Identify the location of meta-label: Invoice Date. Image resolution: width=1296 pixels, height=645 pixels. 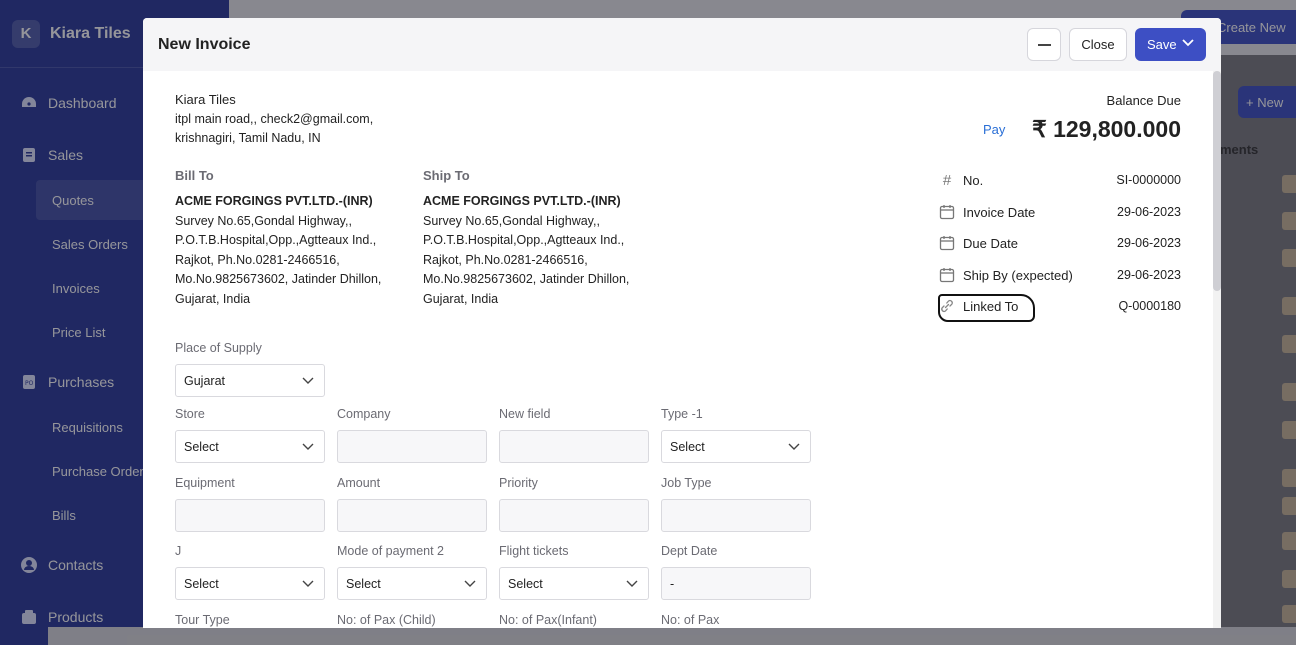
(999, 212).